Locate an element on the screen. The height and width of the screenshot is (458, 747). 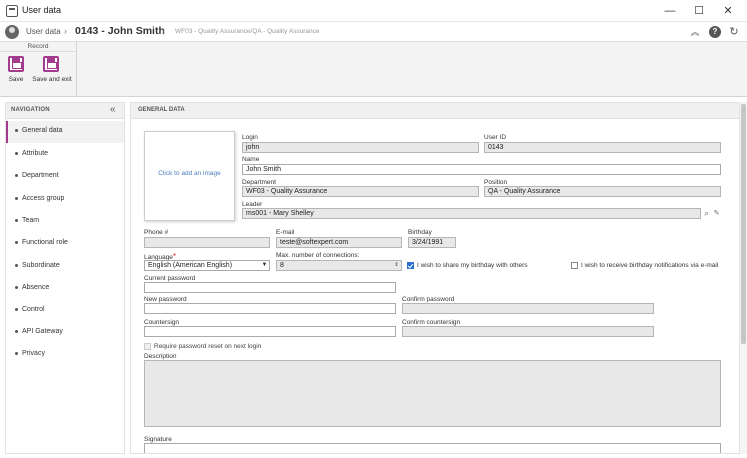
position-field: QA - Quality Assurance is located at coordinates (602, 191).